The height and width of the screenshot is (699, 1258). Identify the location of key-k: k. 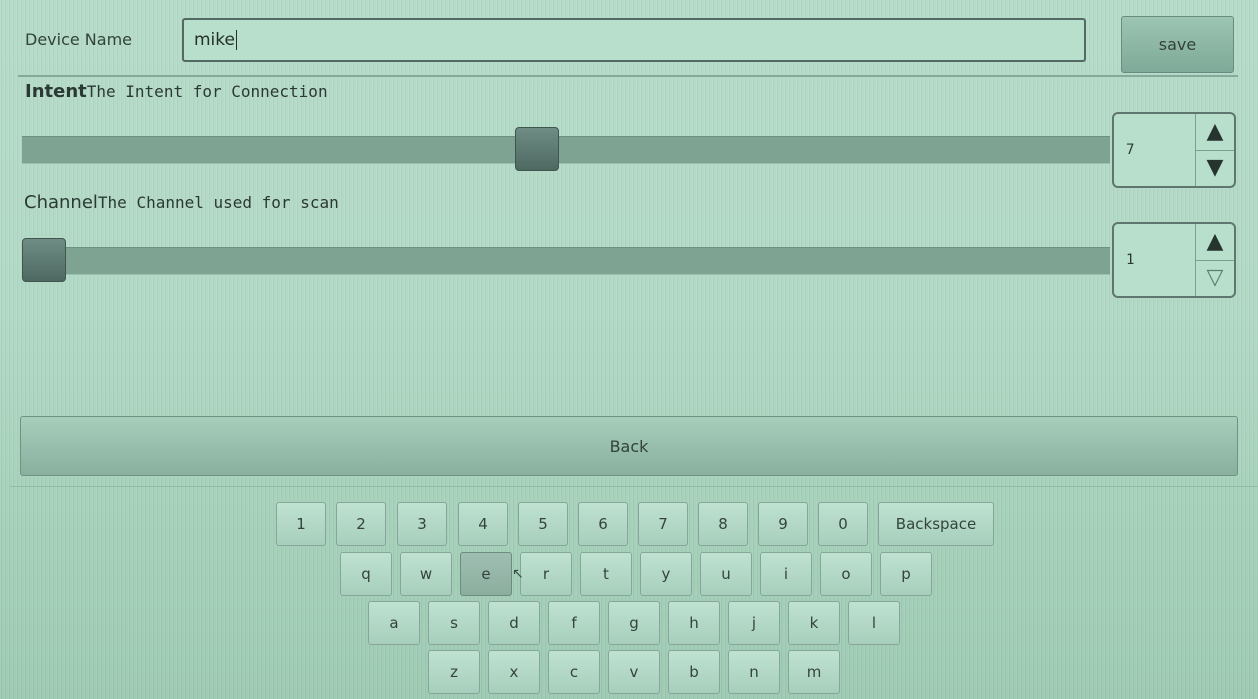
(814, 623).